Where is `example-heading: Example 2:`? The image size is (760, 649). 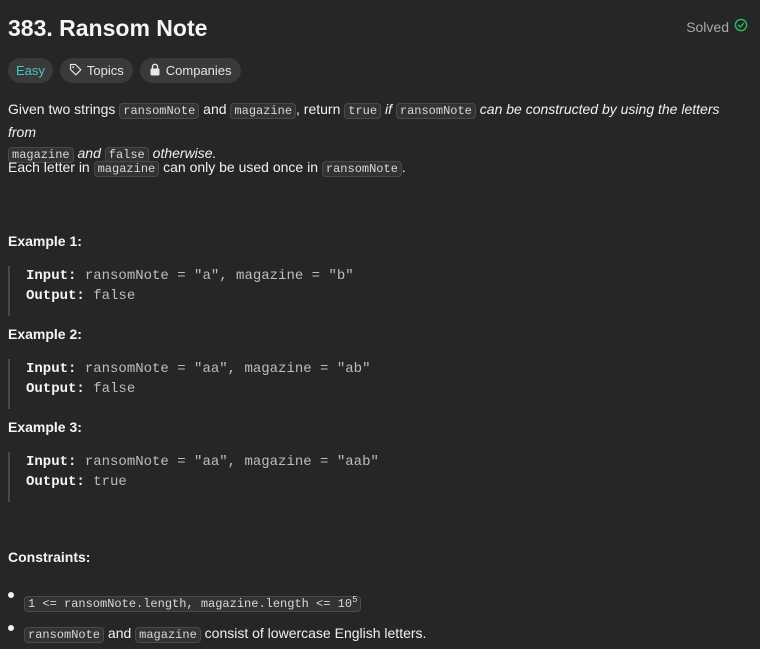
example-heading: Example 2: is located at coordinates (45, 334).